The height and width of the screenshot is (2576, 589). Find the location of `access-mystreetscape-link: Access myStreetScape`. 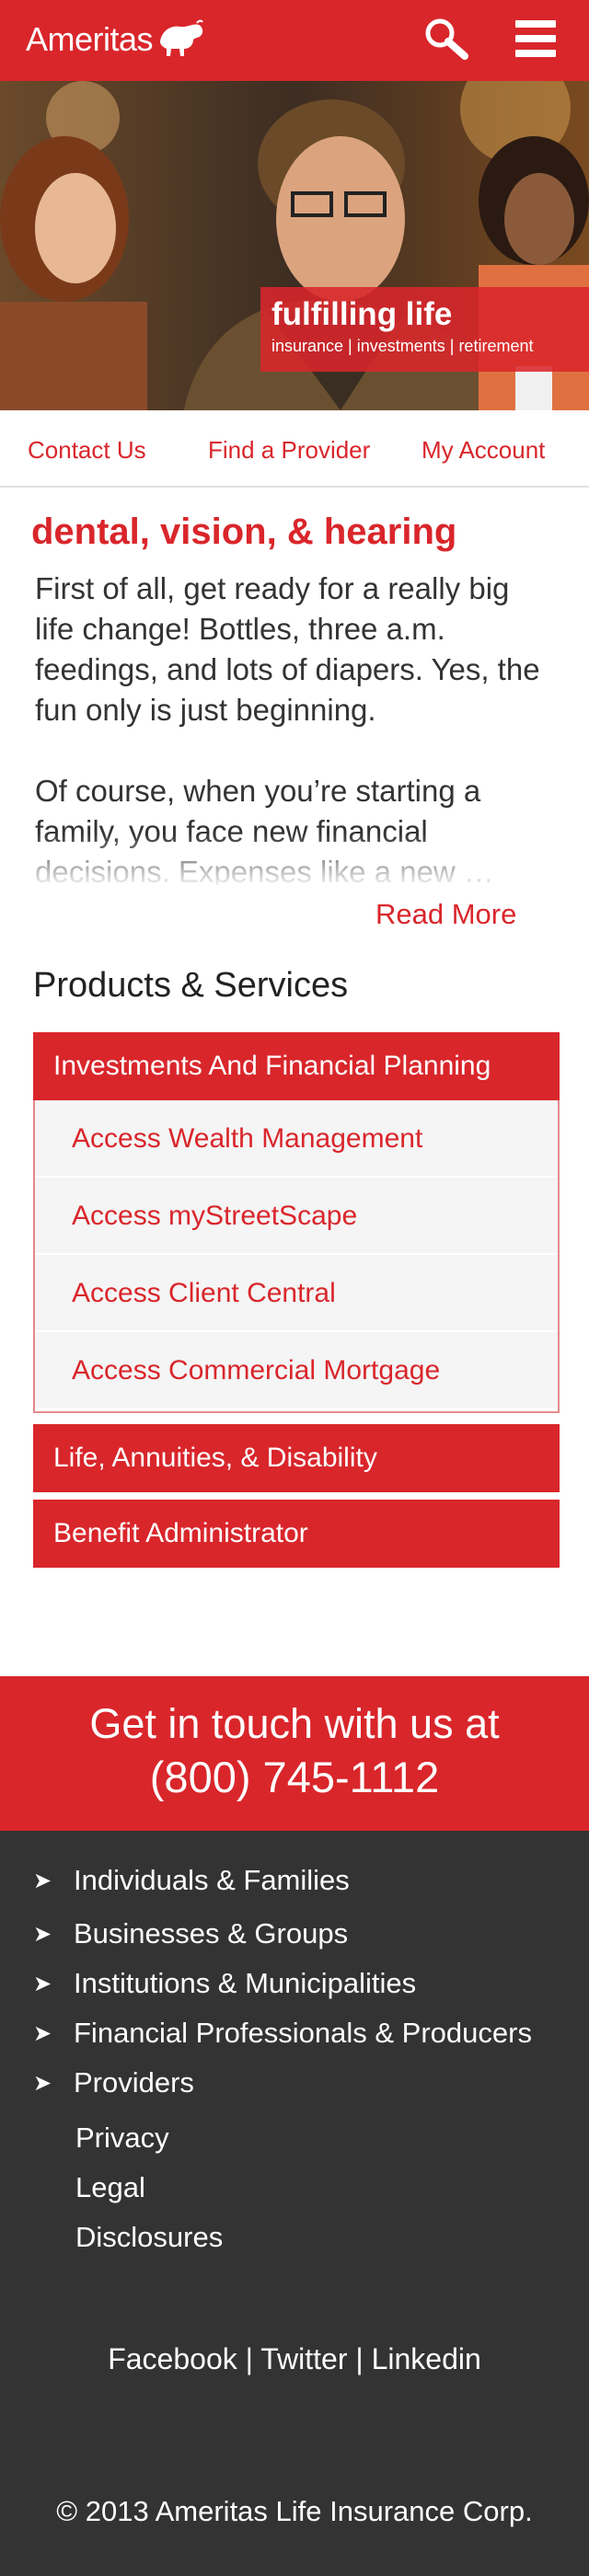

access-mystreetscape-link: Access myStreetScape is located at coordinates (296, 1216).